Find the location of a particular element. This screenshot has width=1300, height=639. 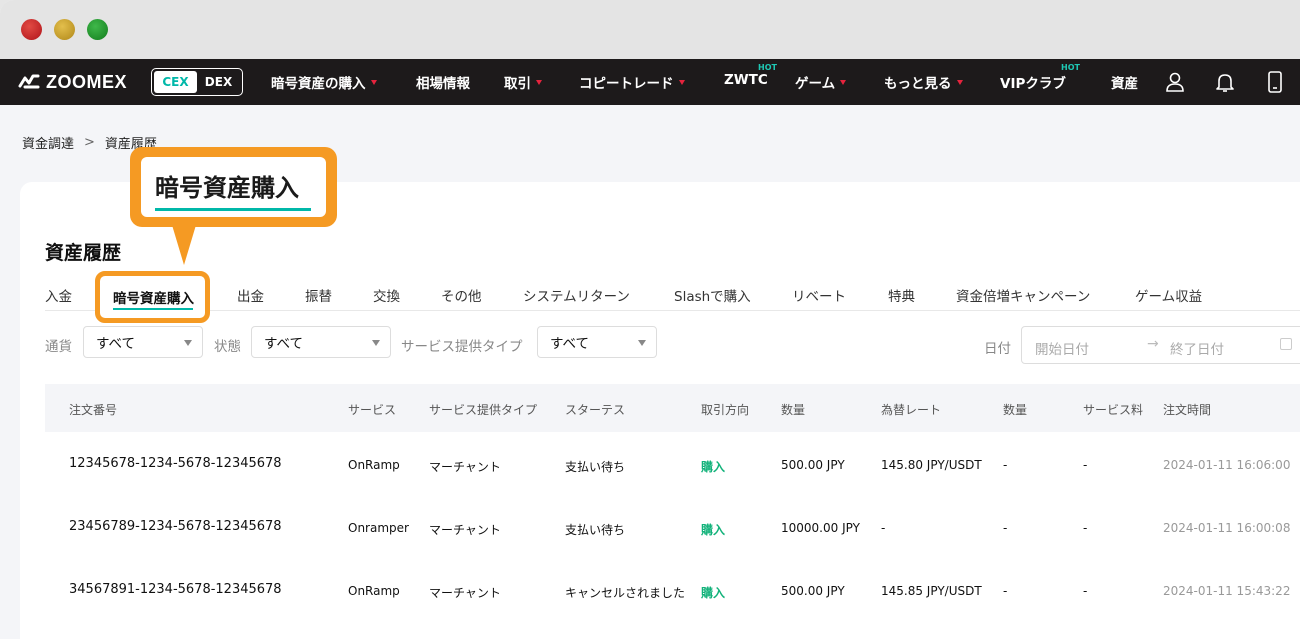

breadcrumb-chevron-icon: > is located at coordinates (89, 142).